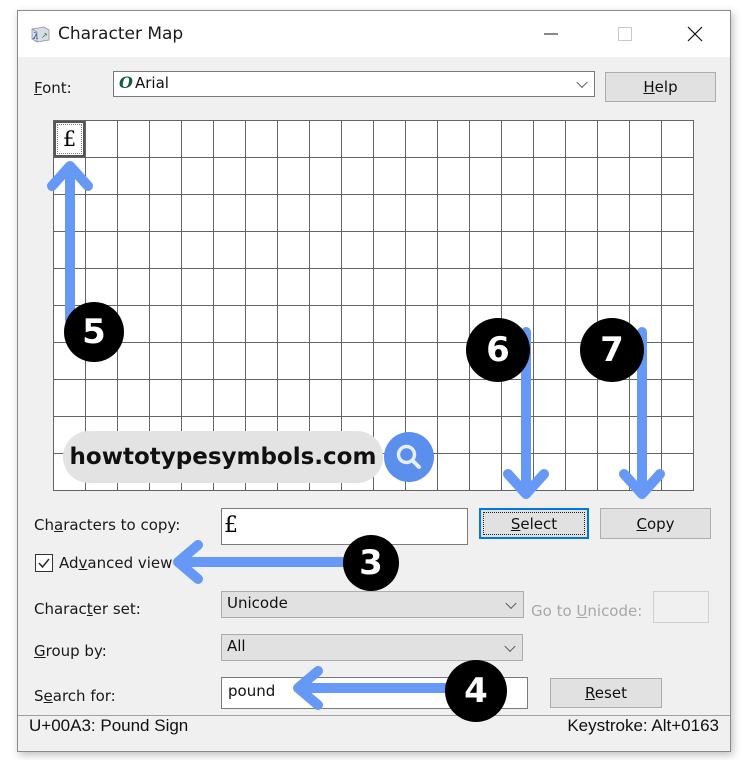  What do you see at coordinates (625, 34) in the screenshot?
I see `maximize-button` at bounding box center [625, 34].